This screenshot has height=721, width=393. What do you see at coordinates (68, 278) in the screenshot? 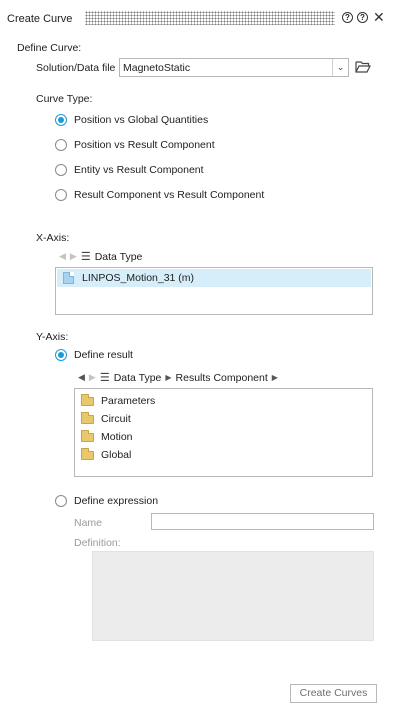
I see `document-icon` at bounding box center [68, 278].